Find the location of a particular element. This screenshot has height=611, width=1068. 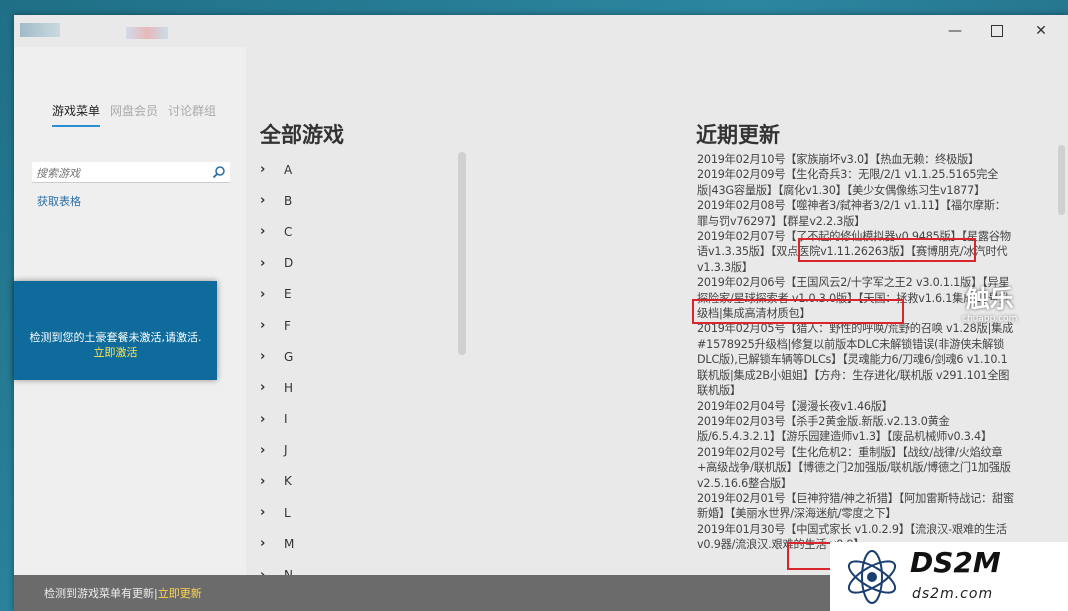

letter-group-h: › H is located at coordinates (277, 387).